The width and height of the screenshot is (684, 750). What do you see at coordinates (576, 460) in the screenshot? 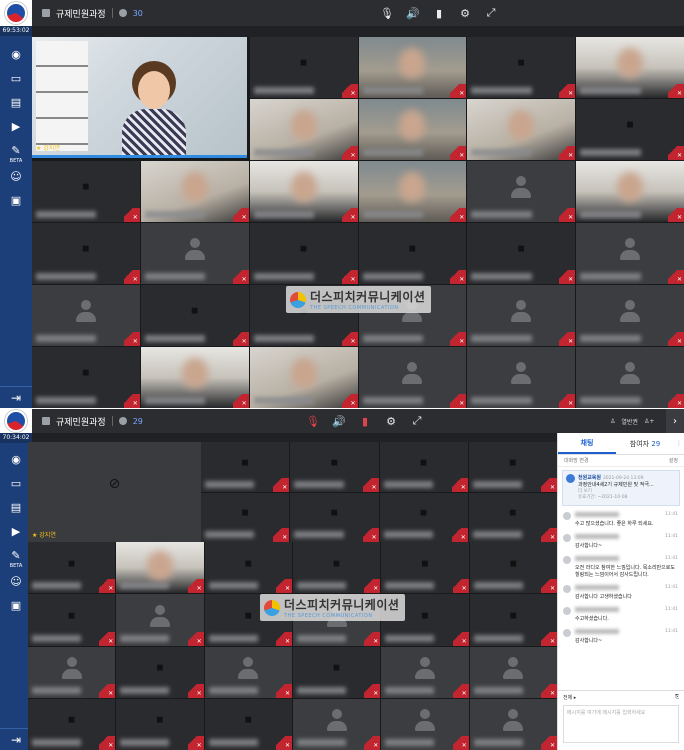
I see `change-room-link: 대화방 변경` at bounding box center [576, 460].